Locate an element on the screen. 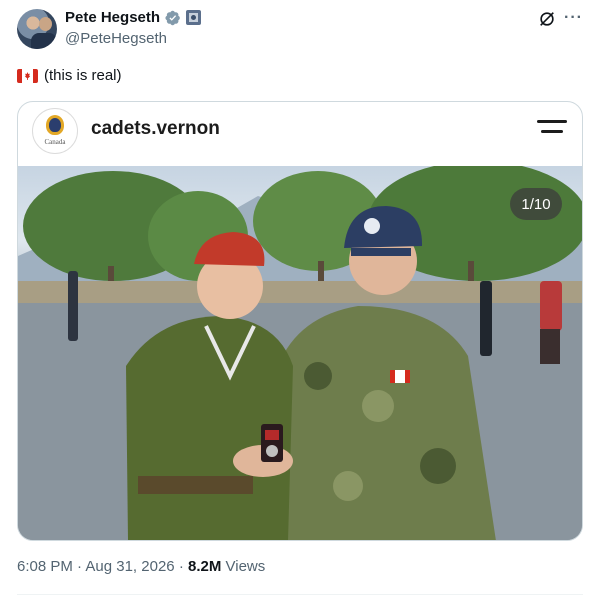  tweet-text: (this is real) is located at coordinates (83, 75).